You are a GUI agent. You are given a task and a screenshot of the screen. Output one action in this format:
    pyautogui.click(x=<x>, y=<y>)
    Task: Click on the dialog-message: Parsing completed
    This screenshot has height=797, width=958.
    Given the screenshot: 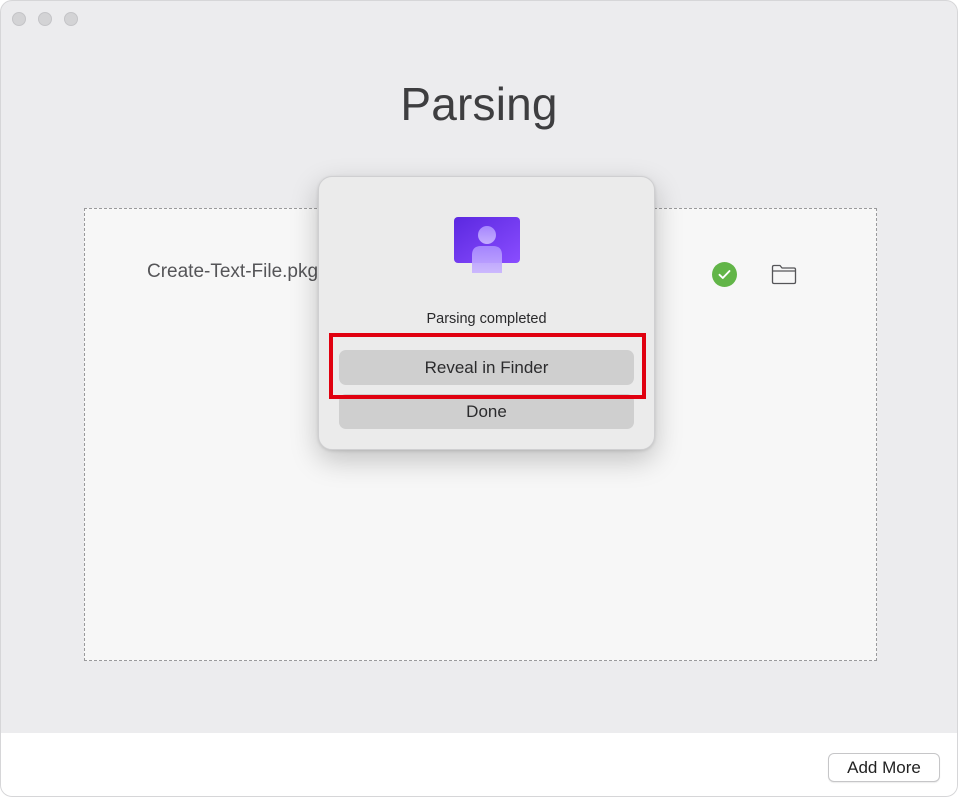 What is the action you would take?
    pyautogui.click(x=486, y=319)
    